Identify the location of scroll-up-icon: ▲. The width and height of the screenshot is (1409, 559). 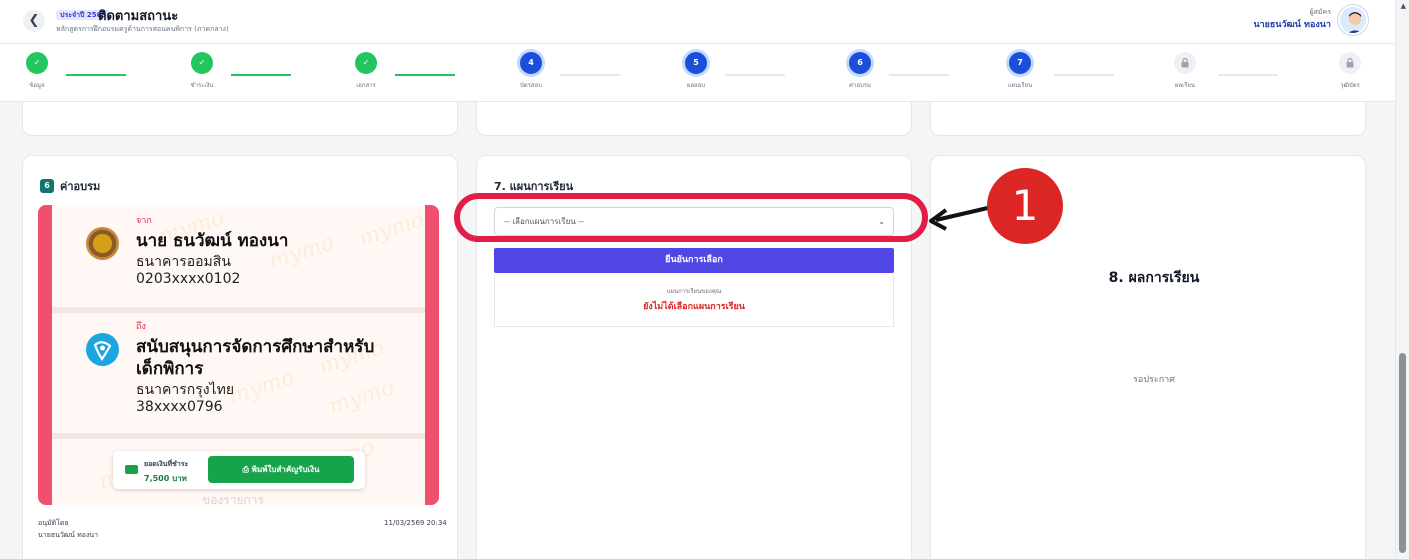
(1403, 6).